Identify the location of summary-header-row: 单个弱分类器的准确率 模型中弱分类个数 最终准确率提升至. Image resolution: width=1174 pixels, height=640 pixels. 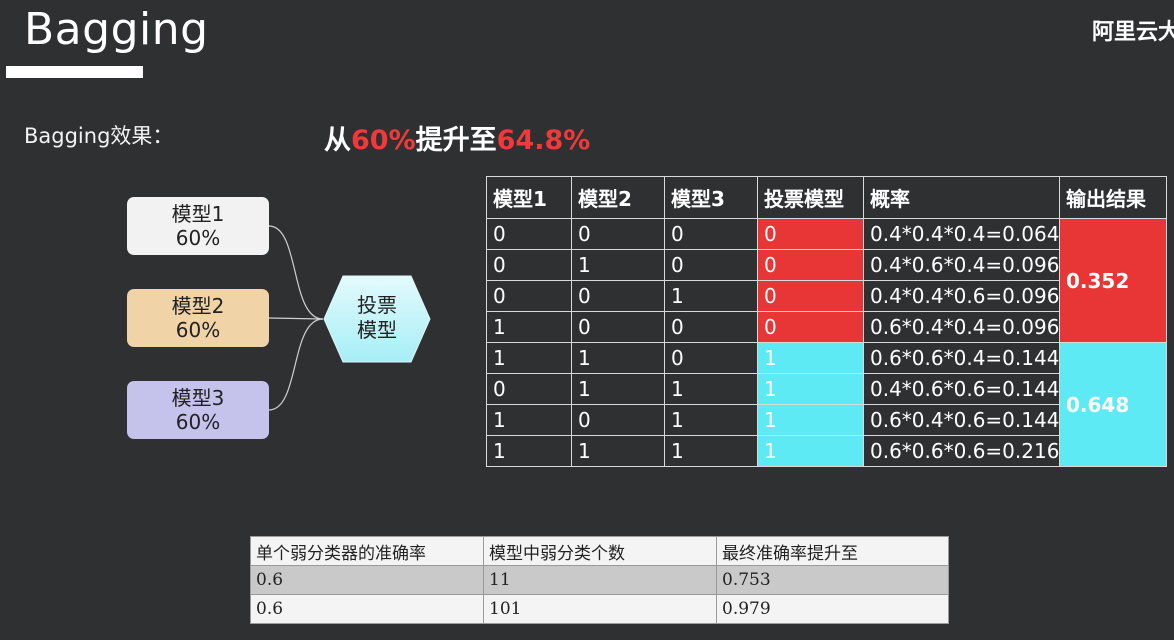
(599, 551).